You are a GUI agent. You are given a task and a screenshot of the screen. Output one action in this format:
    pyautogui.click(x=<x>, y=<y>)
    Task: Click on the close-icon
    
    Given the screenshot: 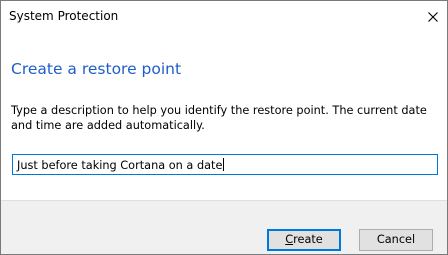 What is the action you would take?
    pyautogui.click(x=433, y=16)
    